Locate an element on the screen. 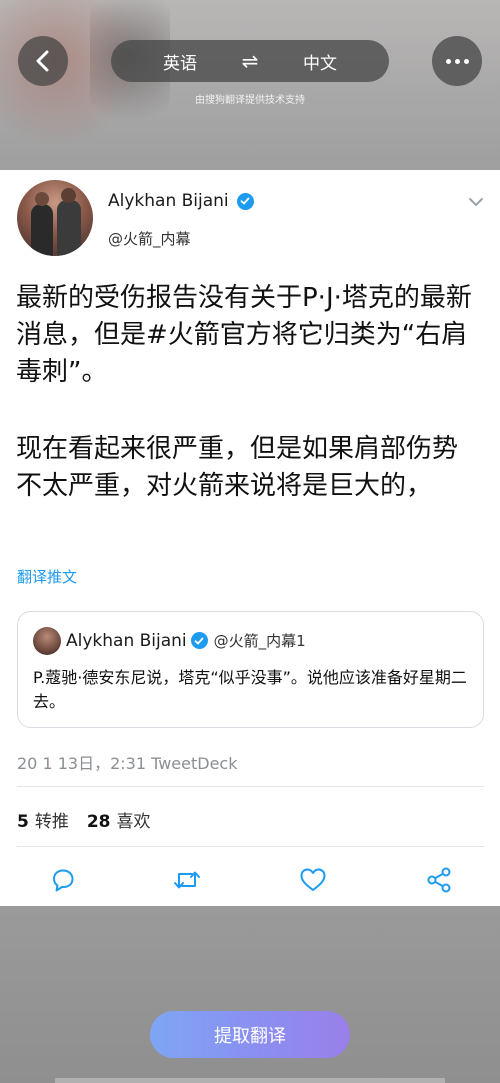 The height and width of the screenshot is (1083, 500). quote-text: P.蔻驰·德安东尼说，塔克“似乎没事”。说他应该准备好星期二去。 is located at coordinates (250, 689).